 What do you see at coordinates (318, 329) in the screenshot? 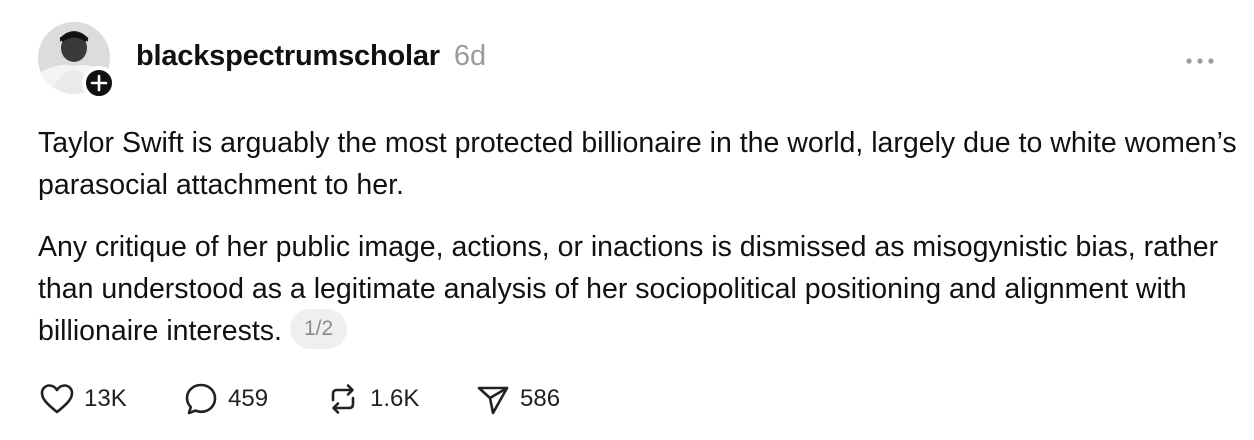
I see `page-indicator: 1/2` at bounding box center [318, 329].